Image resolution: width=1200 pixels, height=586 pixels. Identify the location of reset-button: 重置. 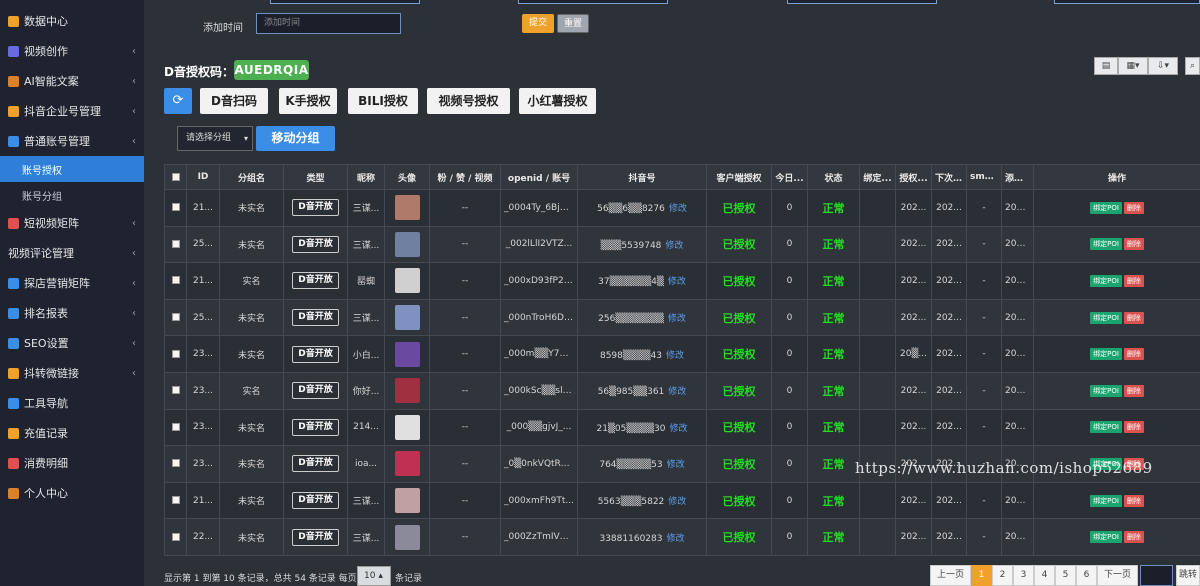
(573, 23).